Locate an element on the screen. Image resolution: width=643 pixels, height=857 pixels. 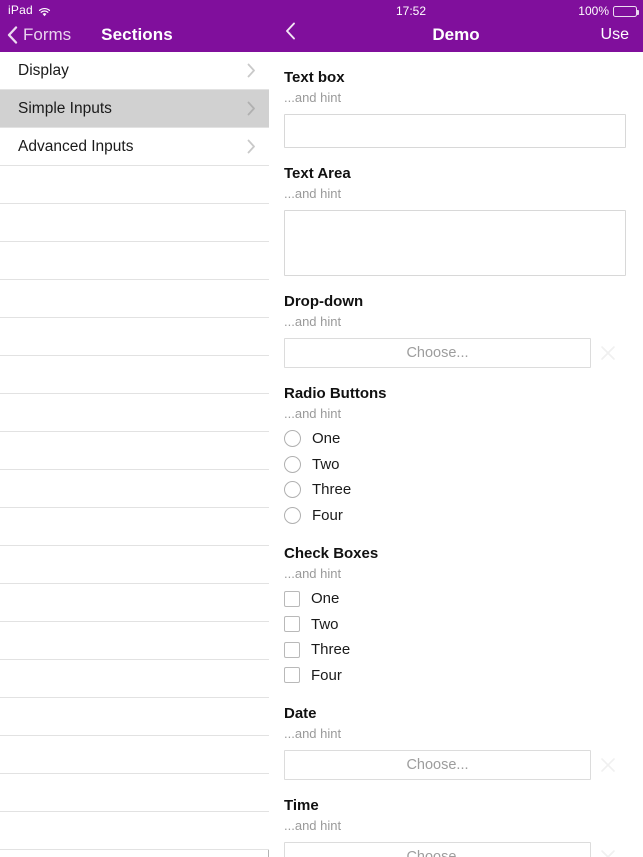
field-label: Drop-down is located at coordinates (324, 301).